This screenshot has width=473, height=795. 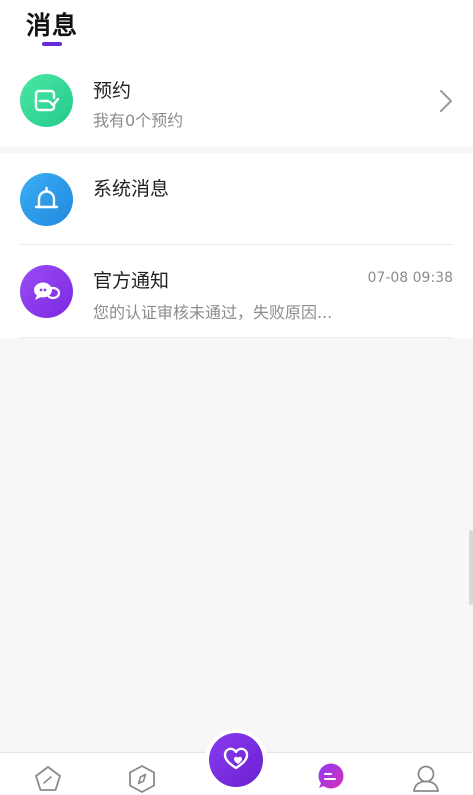 I want to click on user-icon, so click(x=426, y=778).